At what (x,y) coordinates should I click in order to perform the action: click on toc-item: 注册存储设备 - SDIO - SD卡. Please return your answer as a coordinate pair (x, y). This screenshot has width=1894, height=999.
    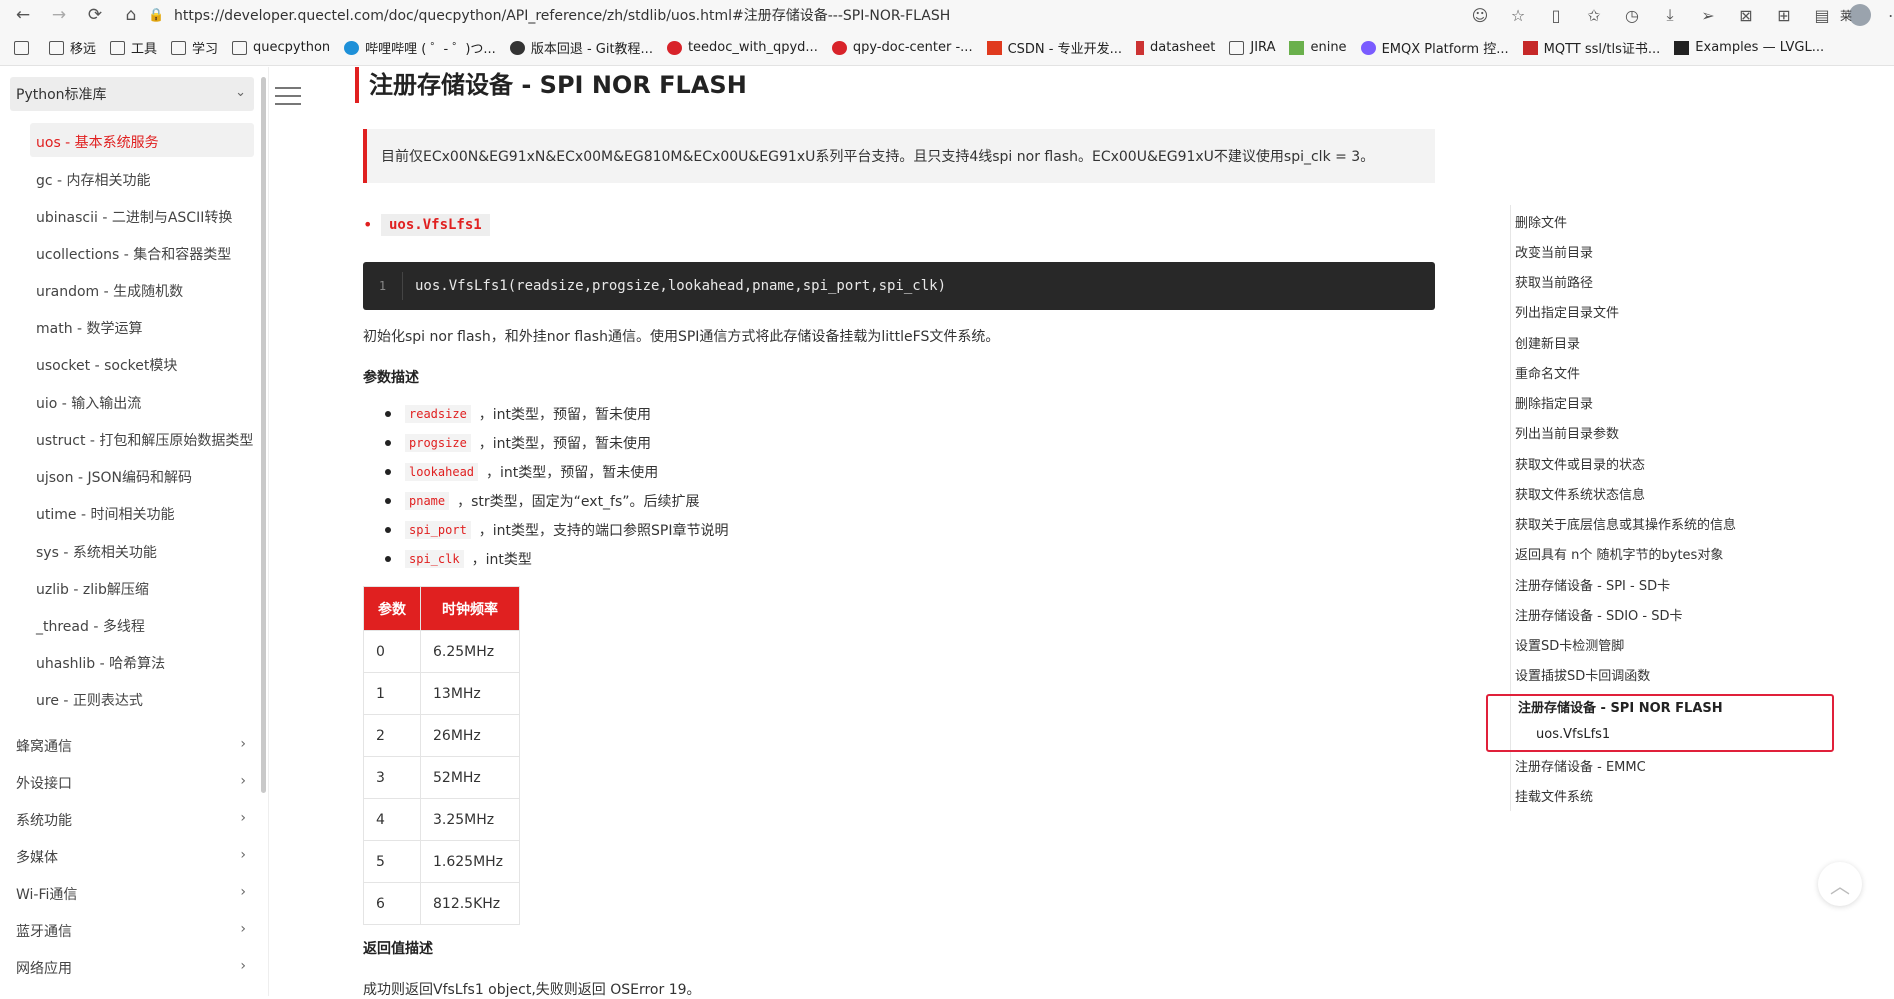
    Looking at the image, I should click on (1599, 614).